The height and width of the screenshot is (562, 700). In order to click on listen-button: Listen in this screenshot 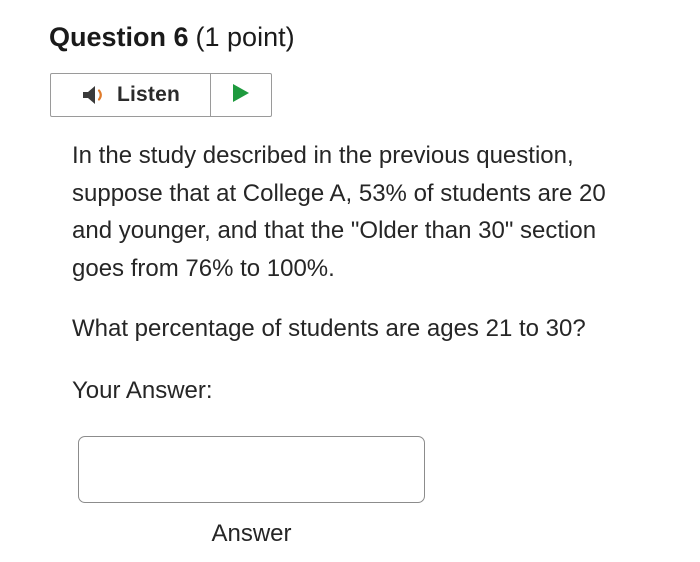, I will do `click(131, 95)`.